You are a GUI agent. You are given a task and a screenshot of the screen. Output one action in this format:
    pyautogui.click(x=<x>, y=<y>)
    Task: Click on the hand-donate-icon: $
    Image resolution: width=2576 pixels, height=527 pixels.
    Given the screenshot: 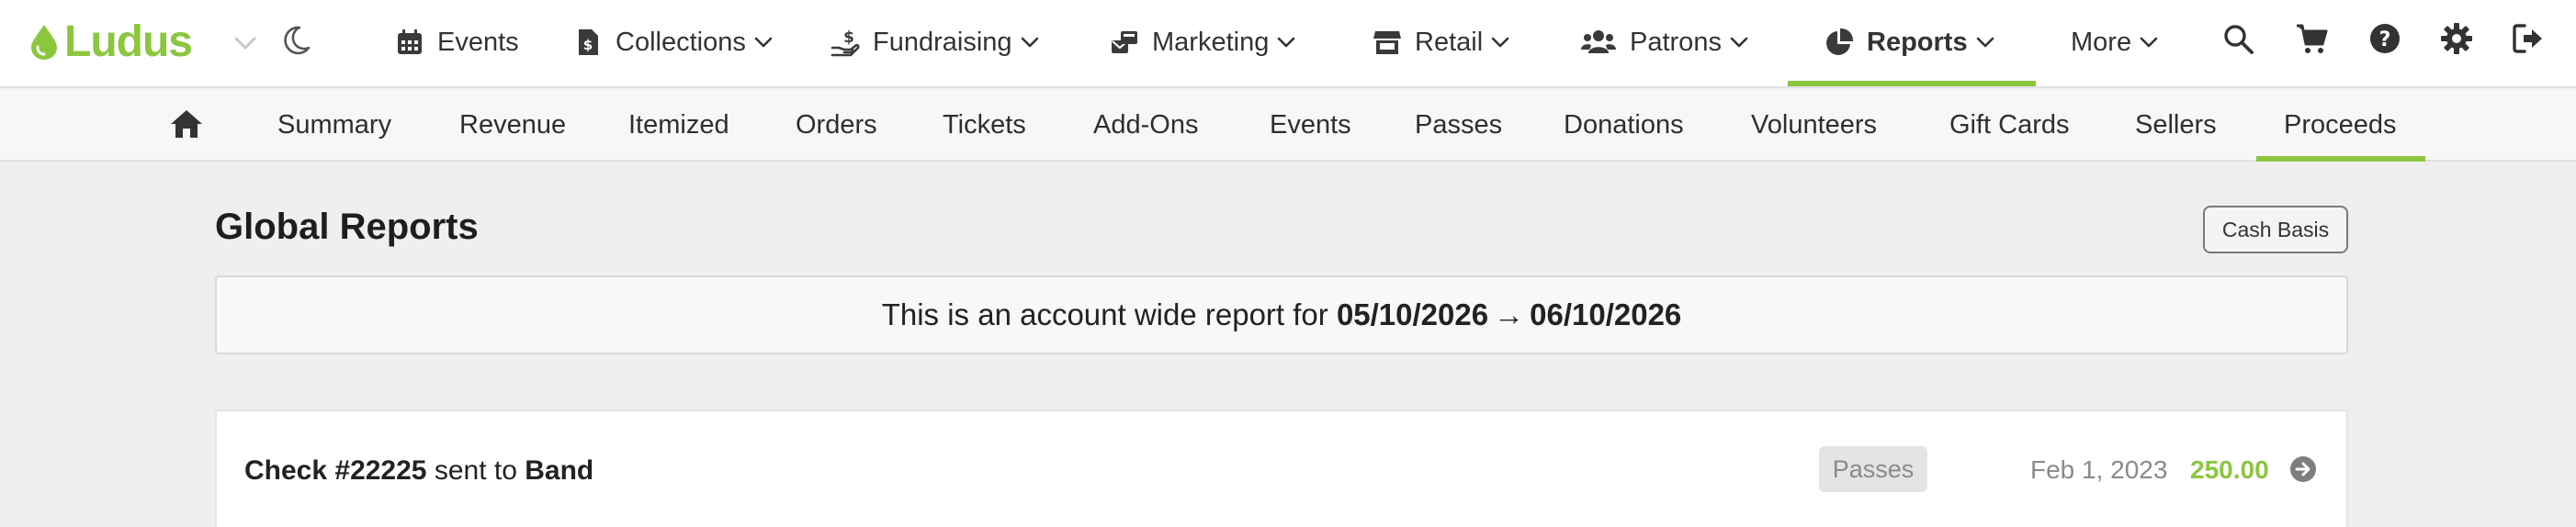 What is the action you would take?
    pyautogui.click(x=845, y=42)
    